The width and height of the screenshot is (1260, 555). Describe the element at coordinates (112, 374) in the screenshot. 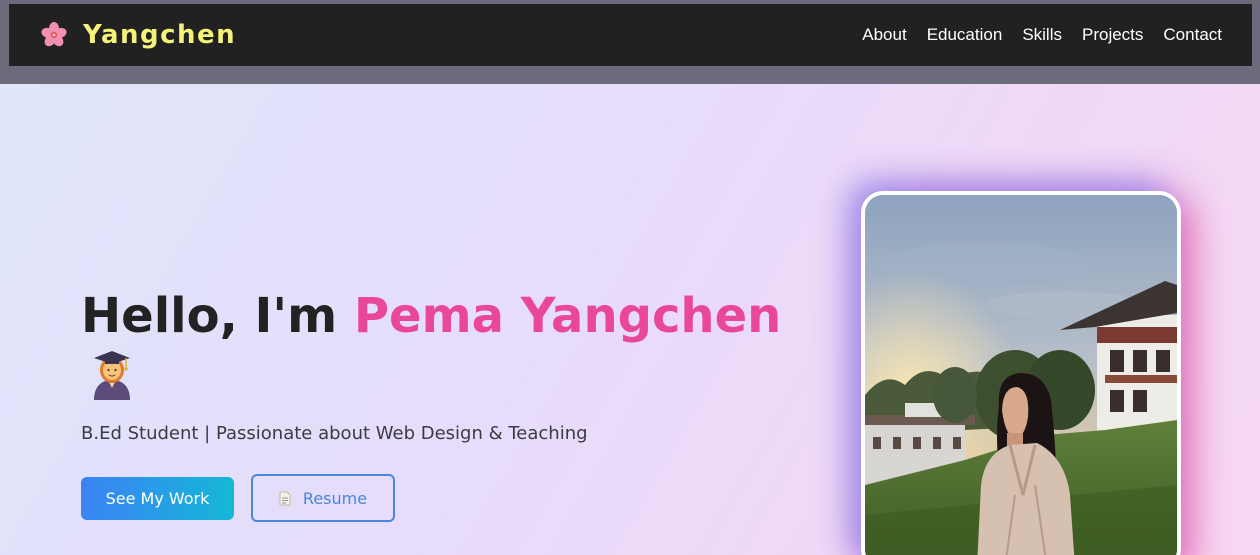

I see `student-emoji-icon` at that location.